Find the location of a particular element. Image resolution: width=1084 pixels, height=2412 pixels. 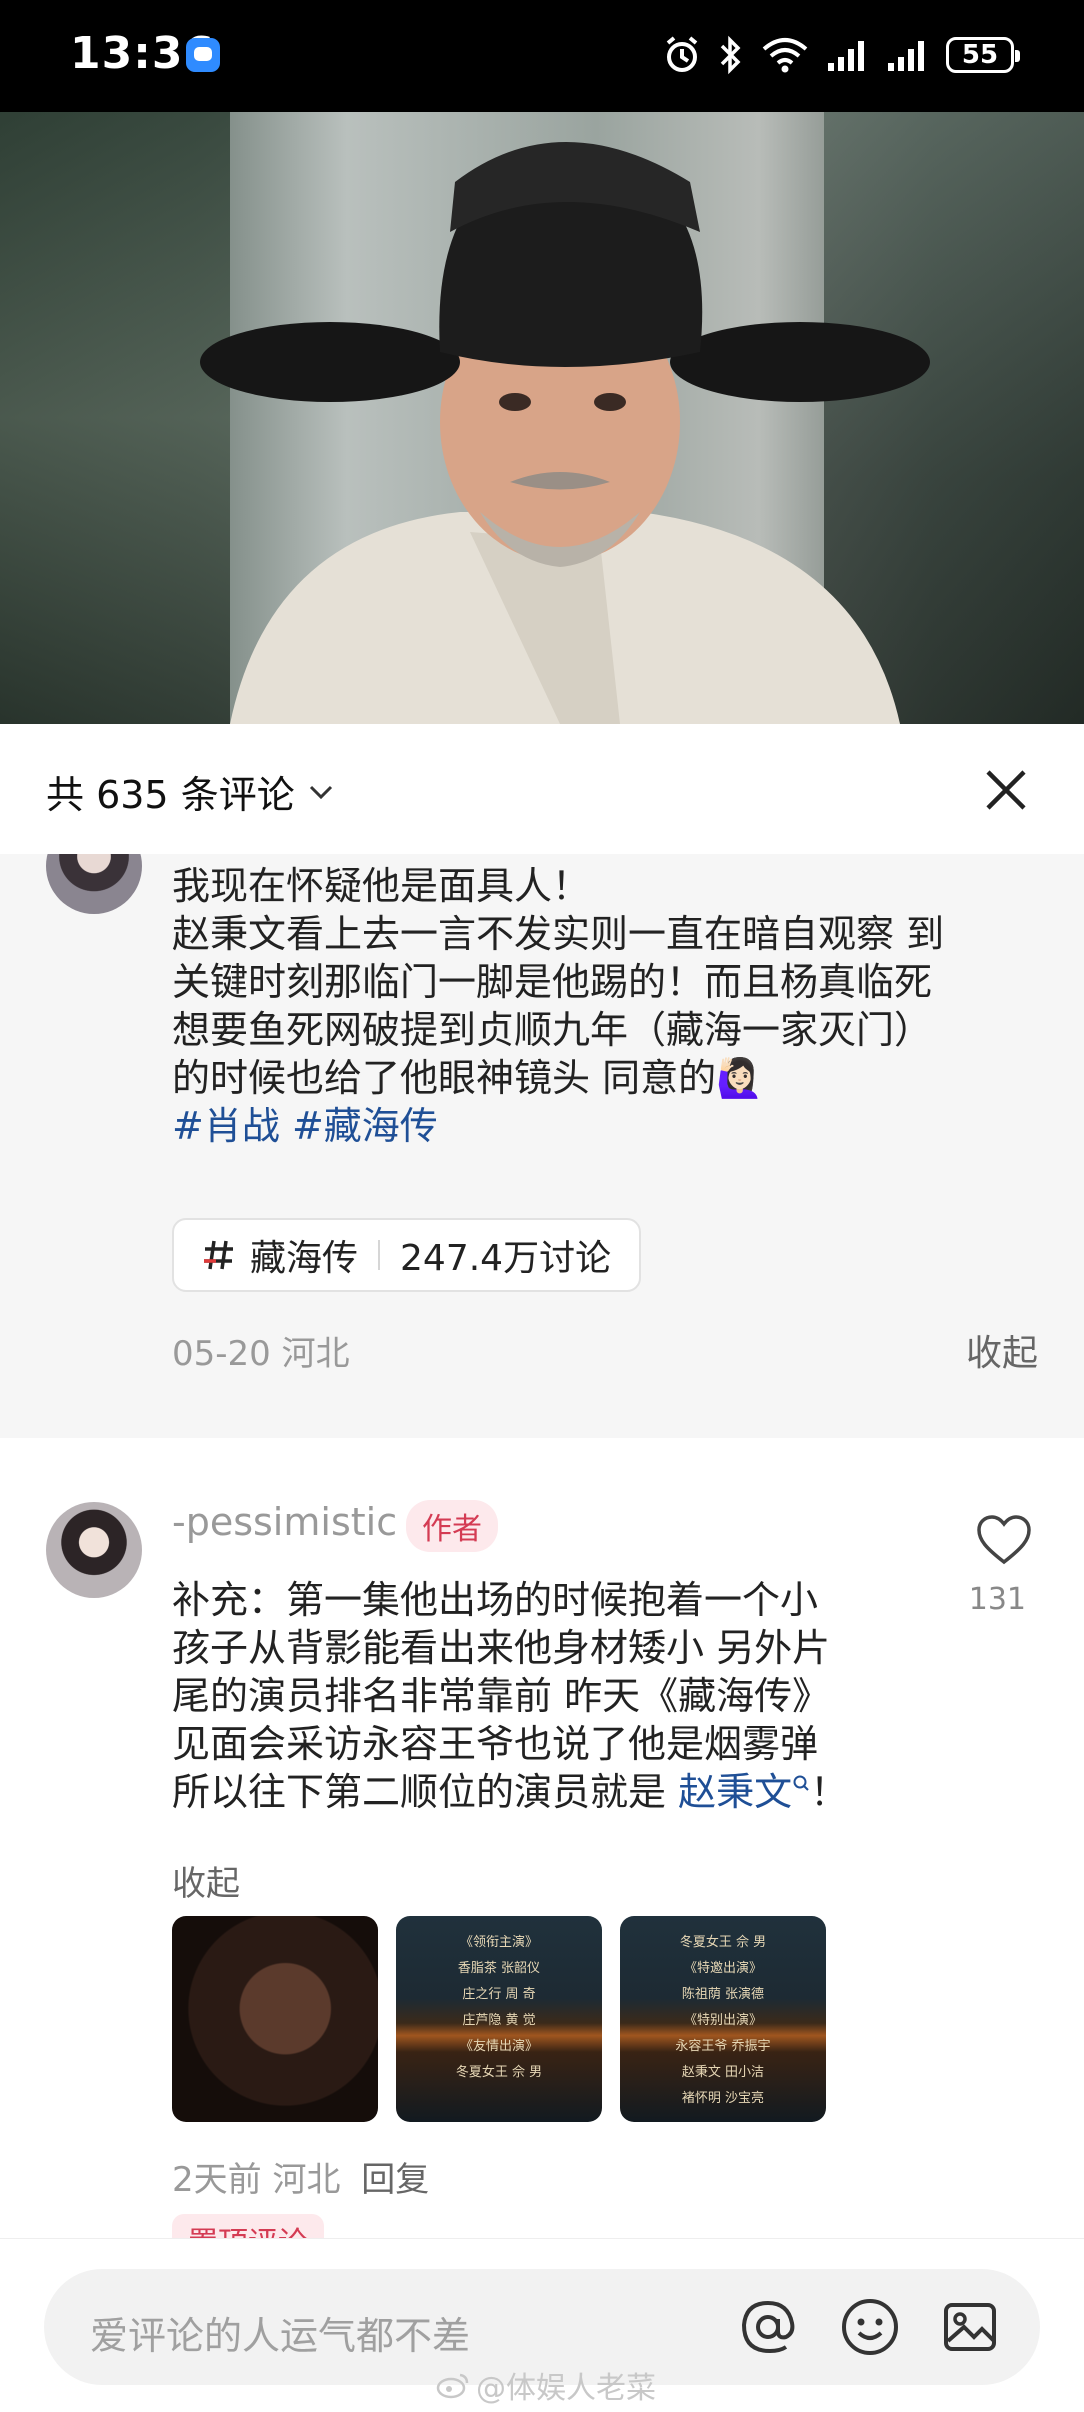

hashtag-link: #肖战 is located at coordinates (226, 1126).